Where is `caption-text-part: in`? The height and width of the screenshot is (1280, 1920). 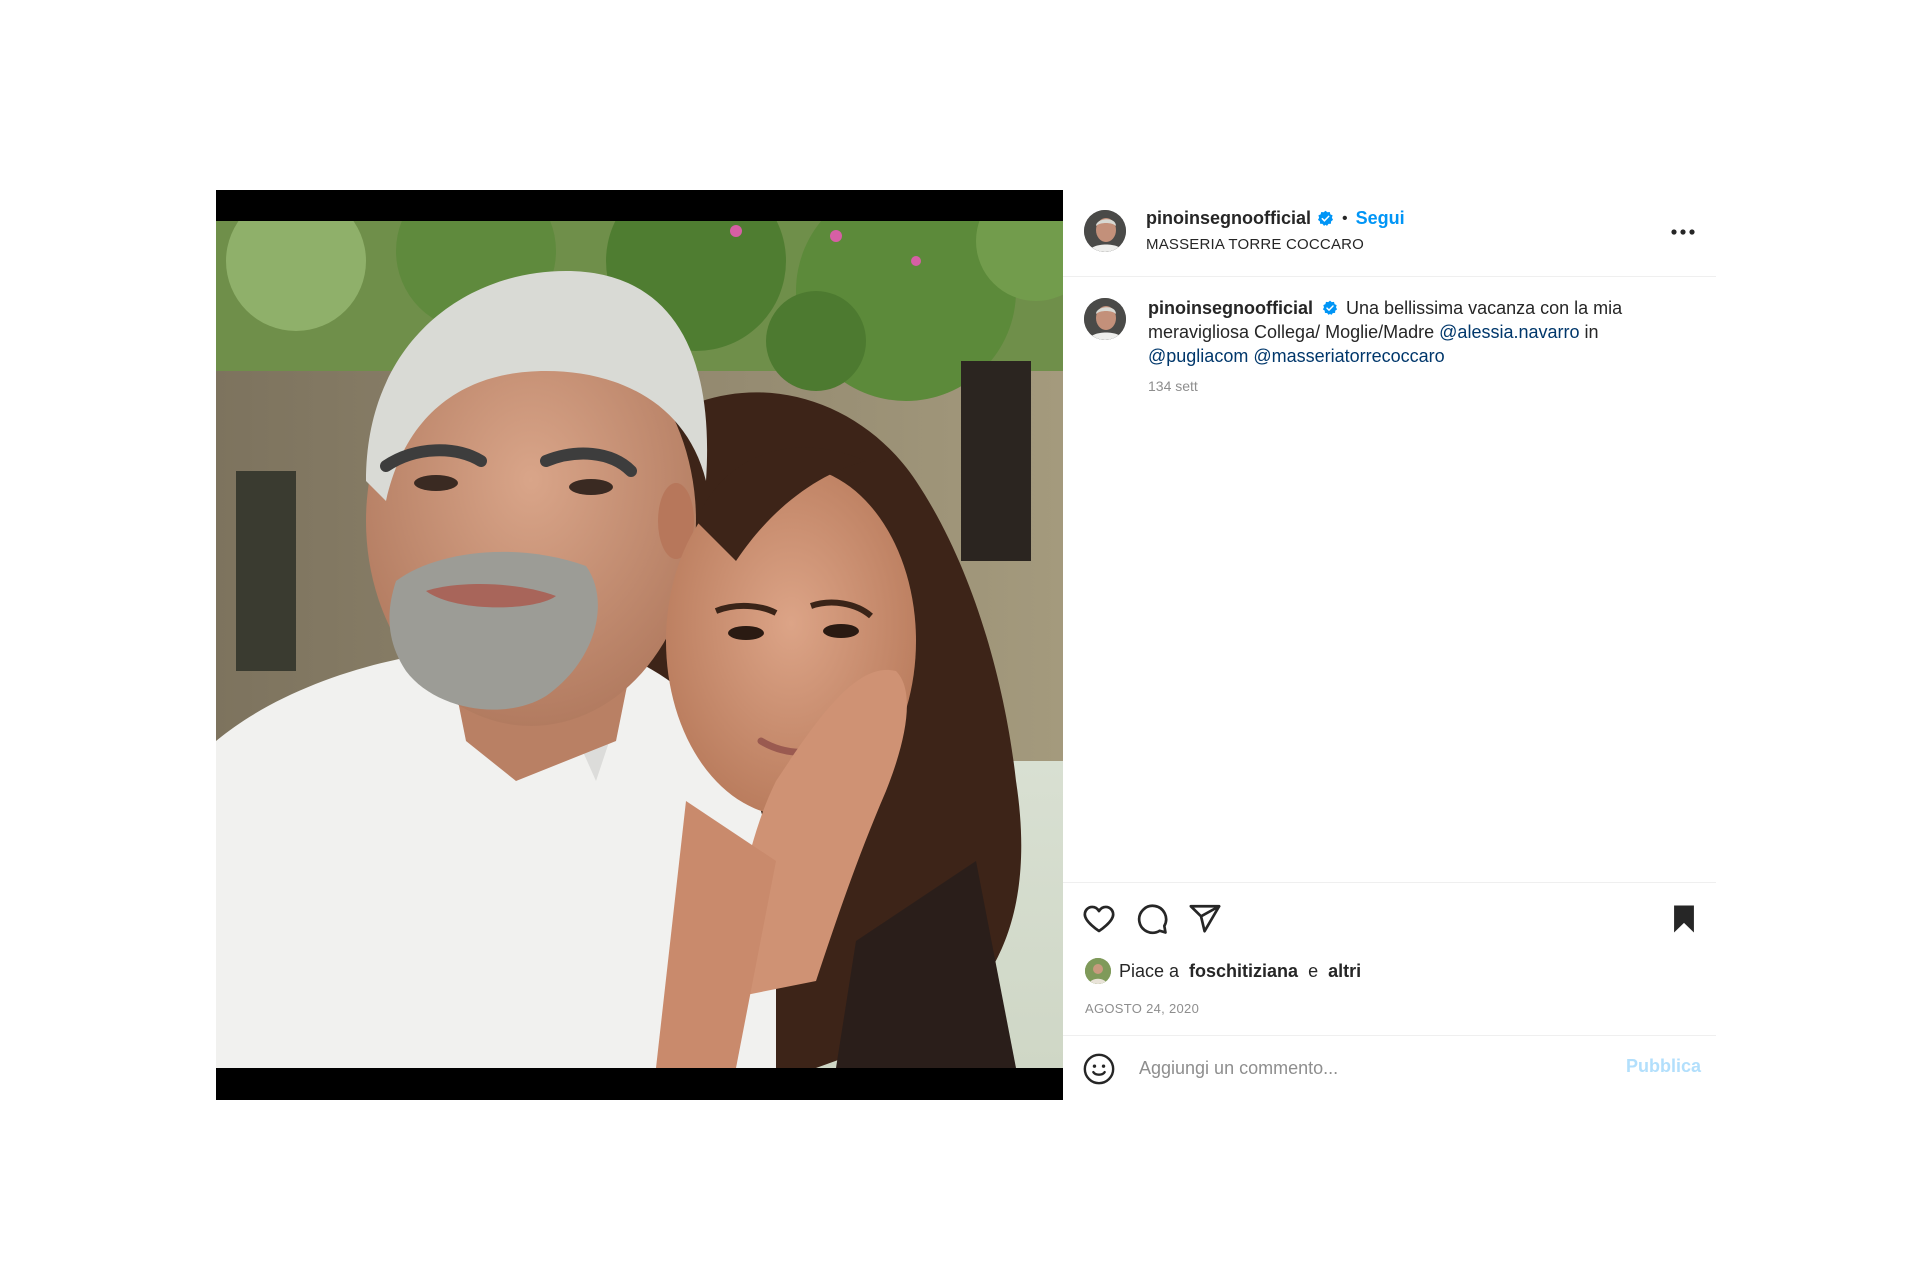
caption-text-part: in is located at coordinates (1591, 332).